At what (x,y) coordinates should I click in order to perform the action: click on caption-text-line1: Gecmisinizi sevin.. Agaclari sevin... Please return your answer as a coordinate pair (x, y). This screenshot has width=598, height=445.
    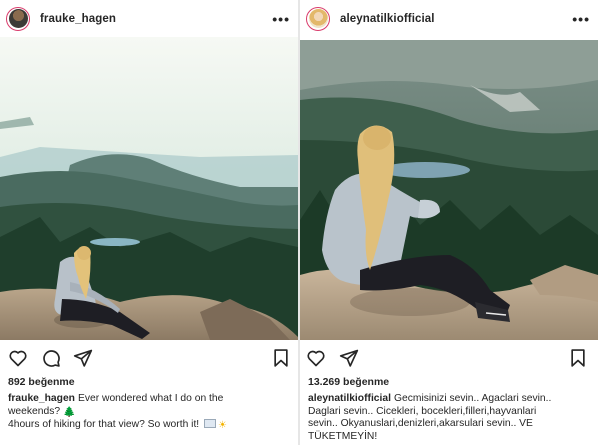
    Looking at the image, I should click on (472, 398).